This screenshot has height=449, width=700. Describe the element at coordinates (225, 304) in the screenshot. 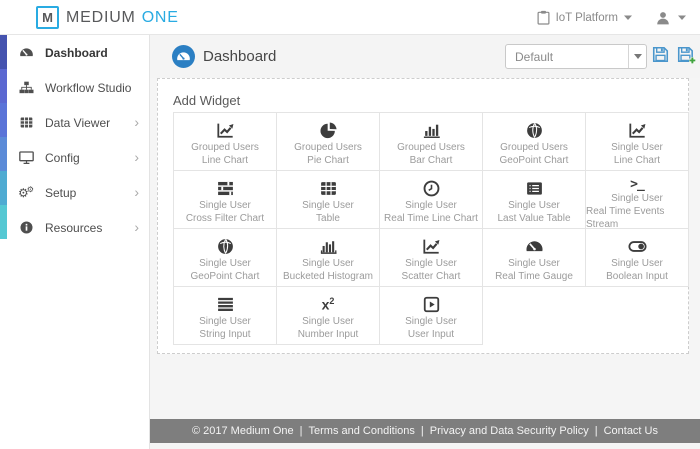

I see `justify-lines-icon` at that location.